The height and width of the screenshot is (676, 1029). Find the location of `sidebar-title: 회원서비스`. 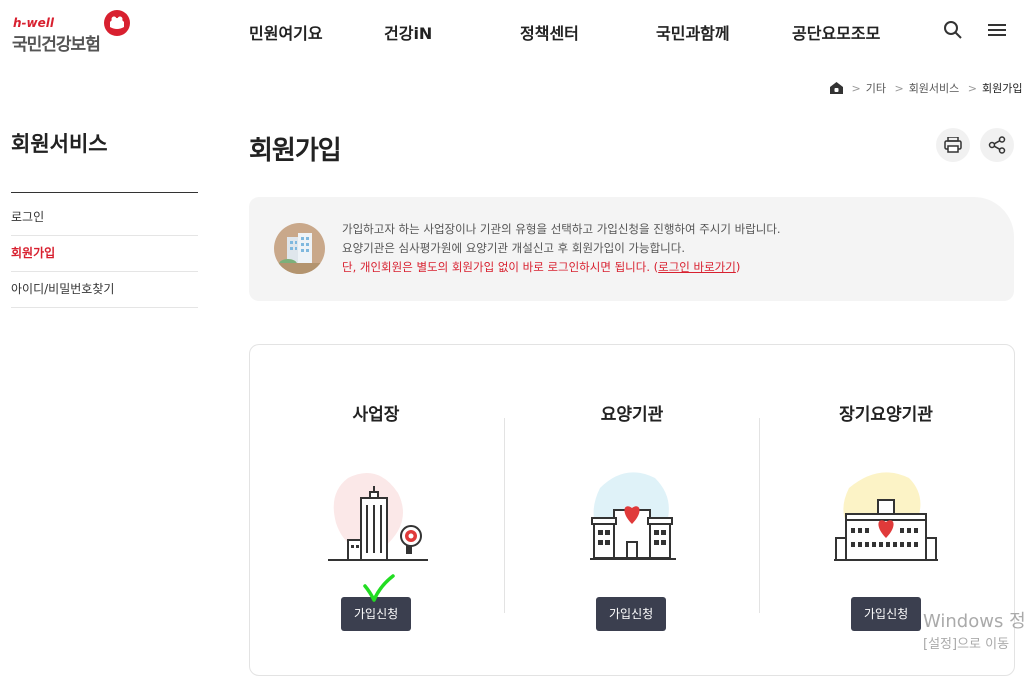

sidebar-title: 회원서비스 is located at coordinates (59, 144).